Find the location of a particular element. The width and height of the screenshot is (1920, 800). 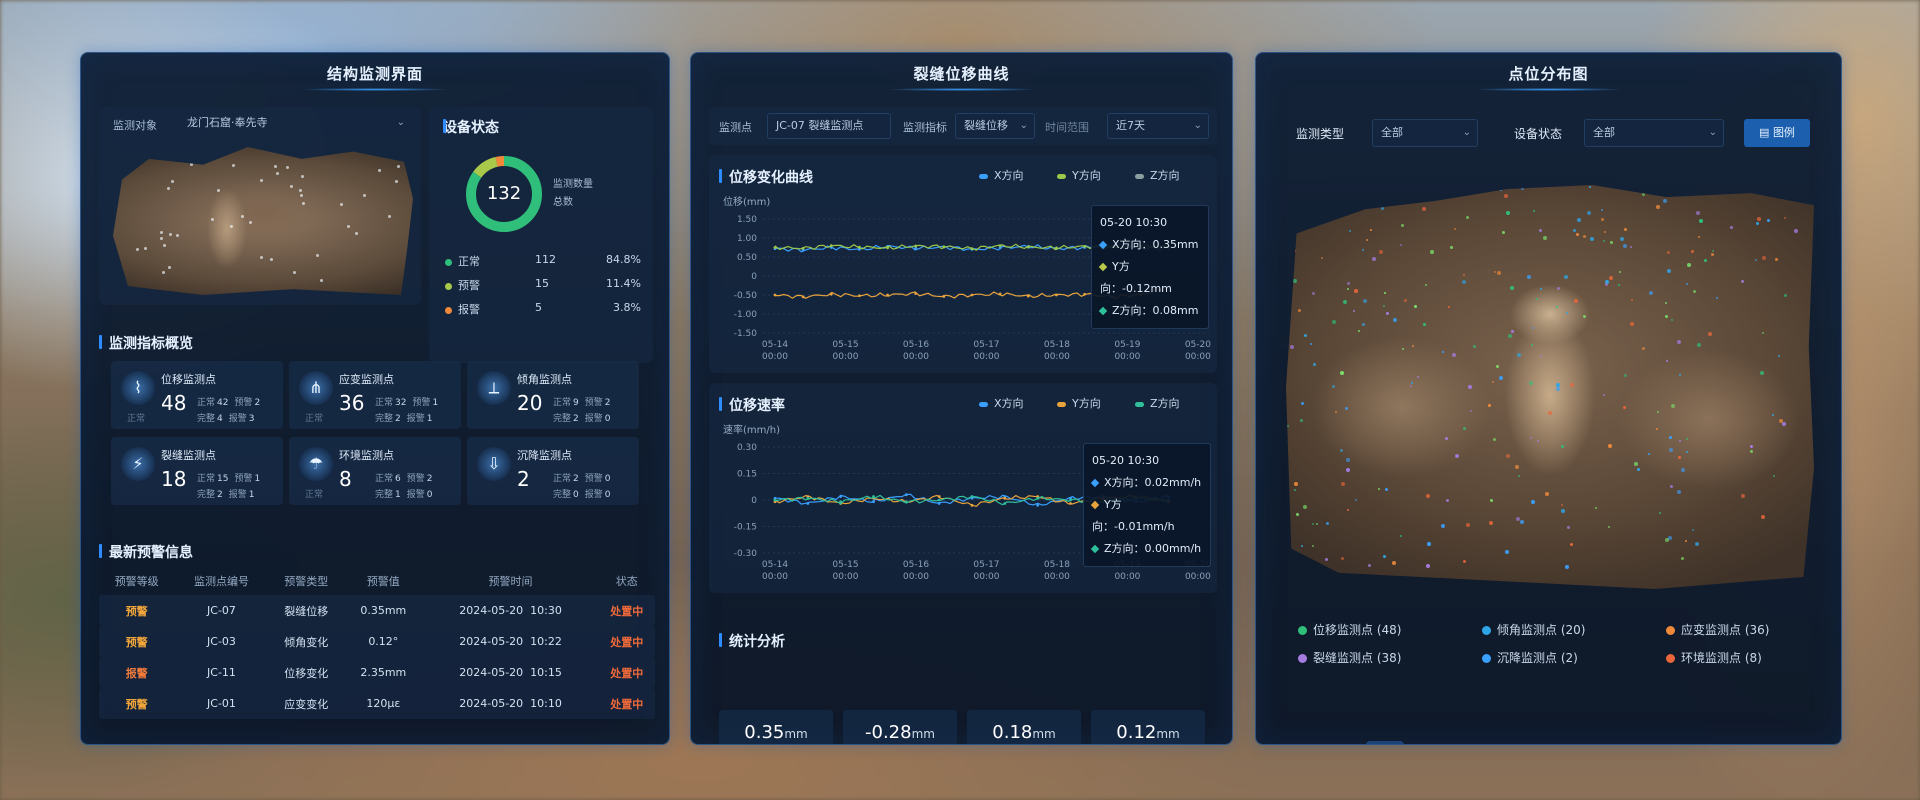

y-tick-label: -1.50 is located at coordinates (746, 334).